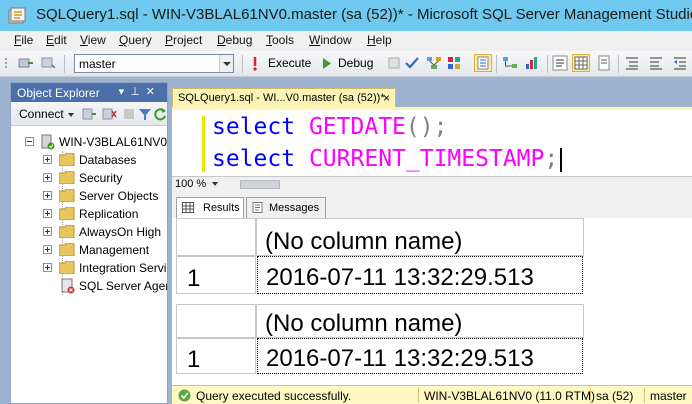 The image size is (692, 404). Describe the element at coordinates (26, 63) in the screenshot. I see `connect-icon` at that location.